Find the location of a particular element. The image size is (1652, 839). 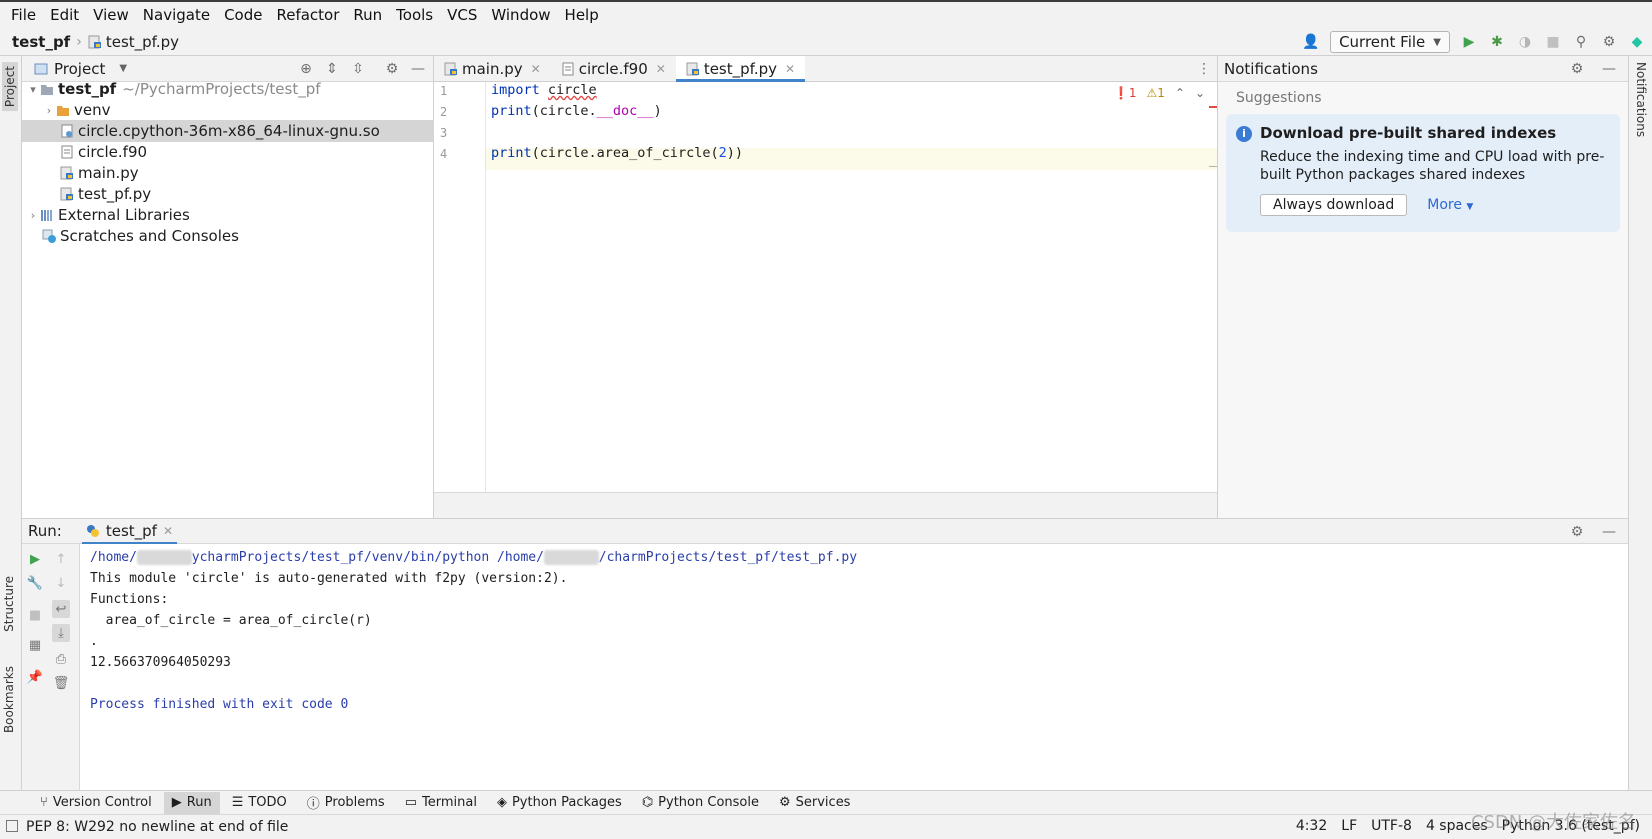

project-panel-title: Project is located at coordinates (79, 69).